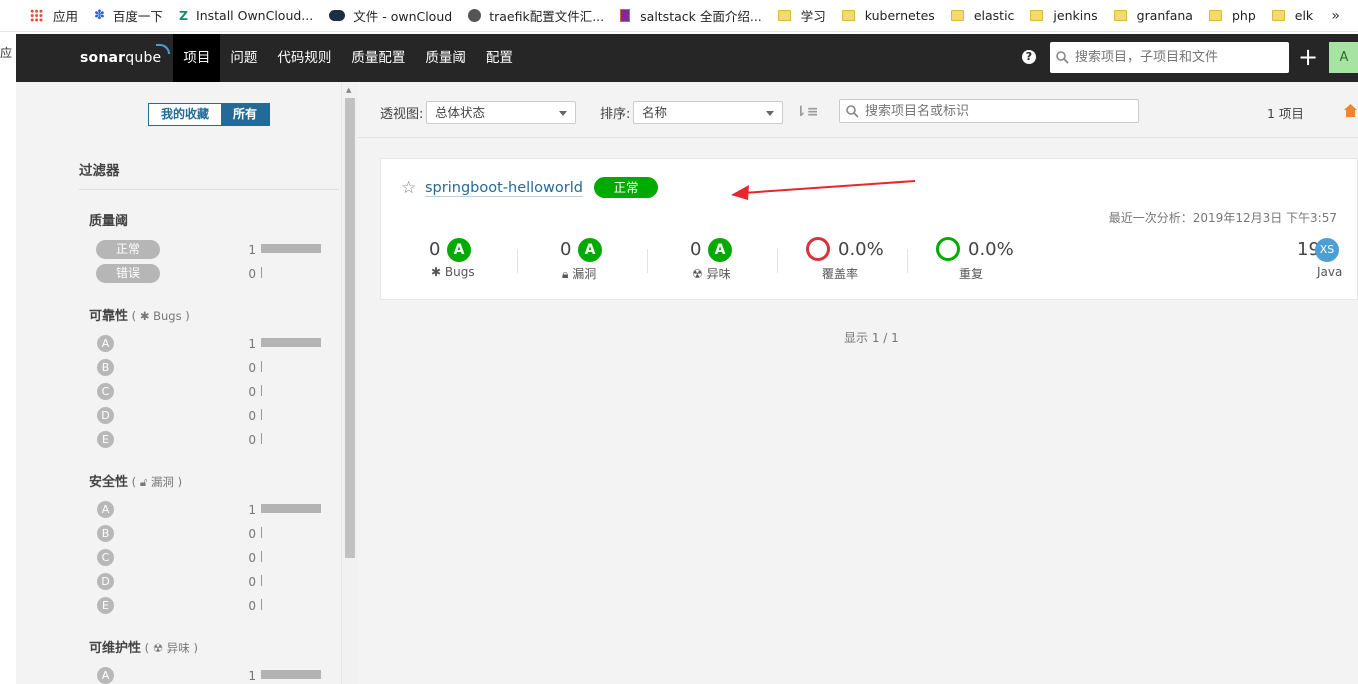 Image resolution: width=1358 pixels, height=684 pixels. I want to click on maintainability-a-count: 1, so click(252, 676).